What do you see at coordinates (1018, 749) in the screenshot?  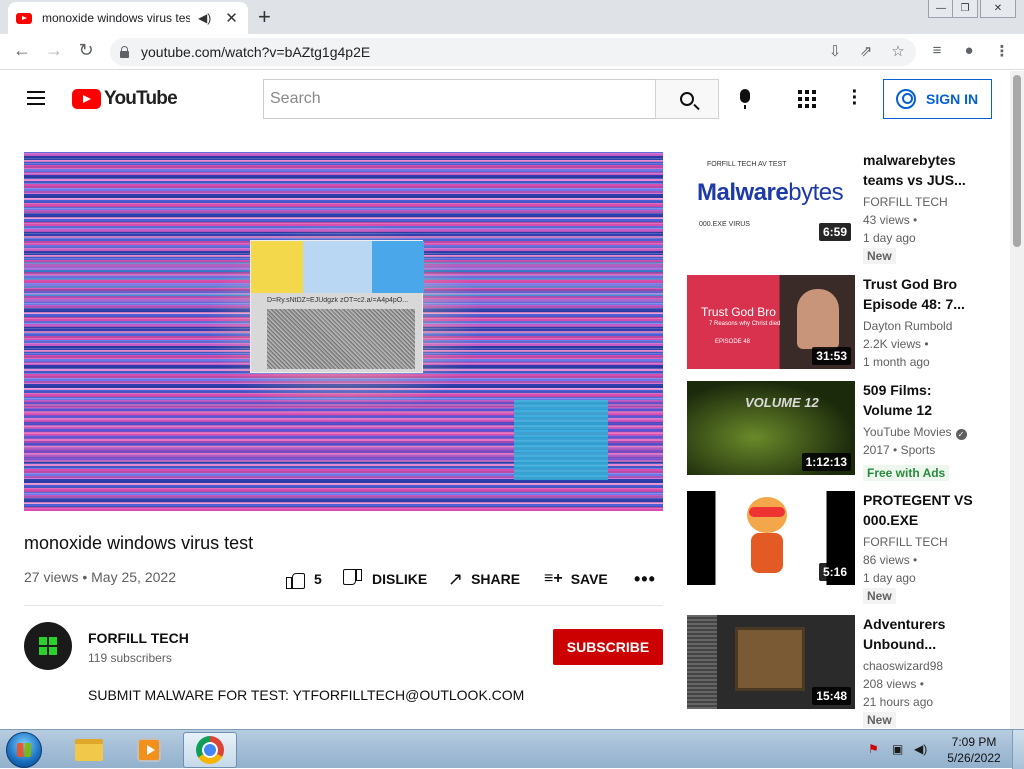 I see `show-desktop-button` at bounding box center [1018, 749].